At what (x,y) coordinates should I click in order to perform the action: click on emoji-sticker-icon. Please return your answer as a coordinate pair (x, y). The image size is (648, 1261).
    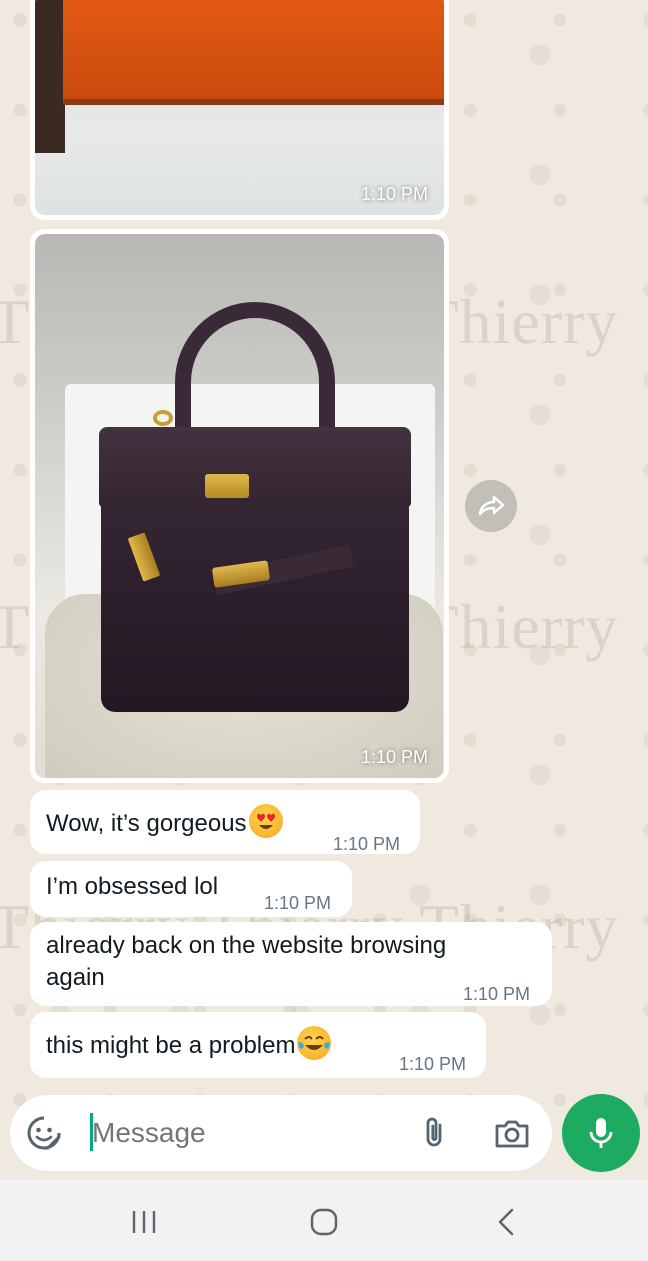
    Looking at the image, I should click on (44, 1133).